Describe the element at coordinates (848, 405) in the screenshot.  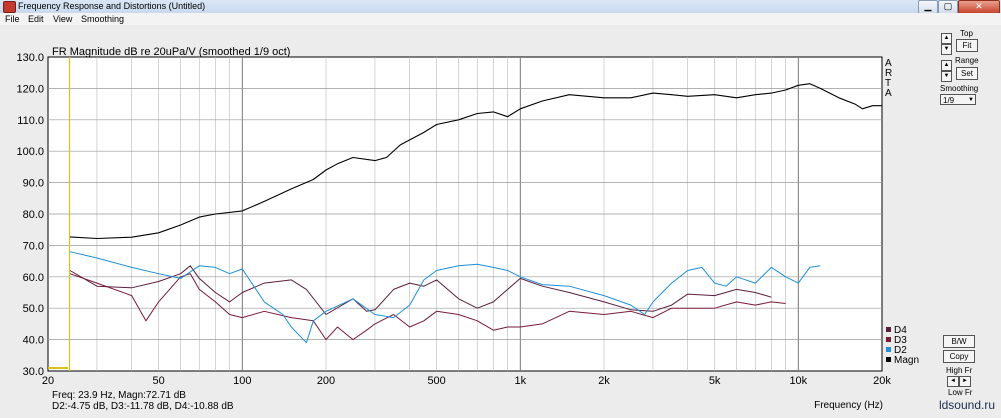
I see `x-axis-label: Frequency (Hz)` at that location.